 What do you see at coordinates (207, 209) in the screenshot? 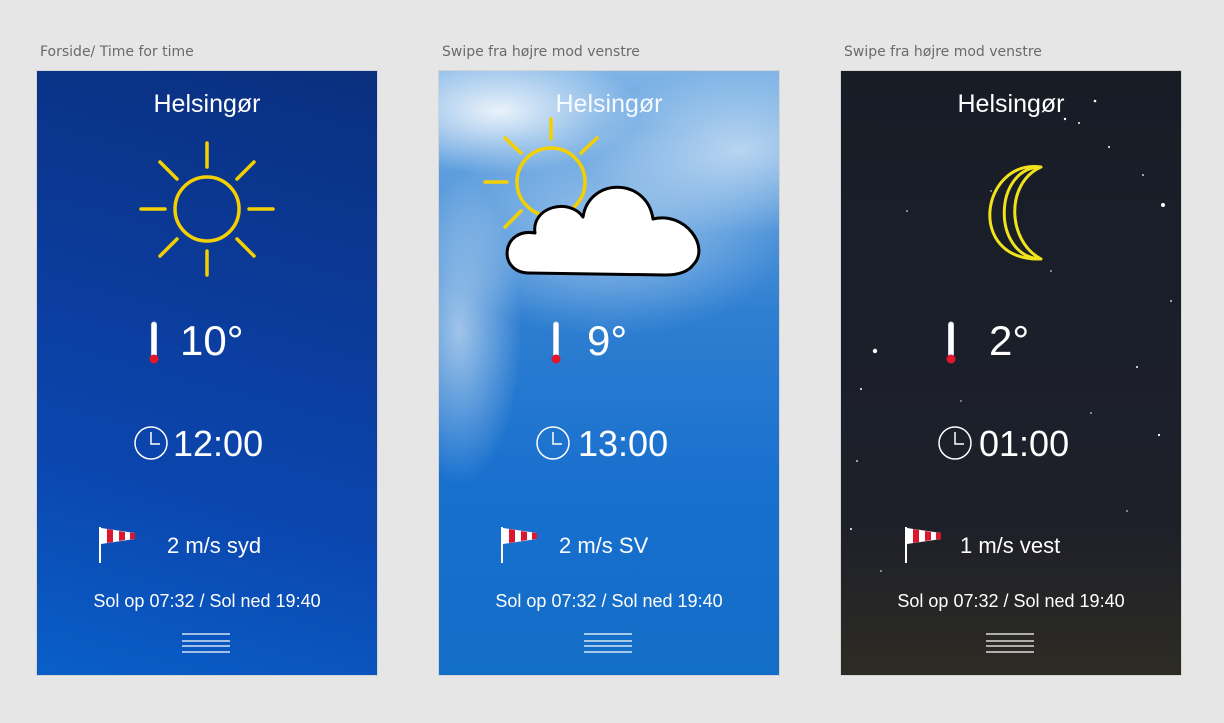
I see `sun-icon` at bounding box center [207, 209].